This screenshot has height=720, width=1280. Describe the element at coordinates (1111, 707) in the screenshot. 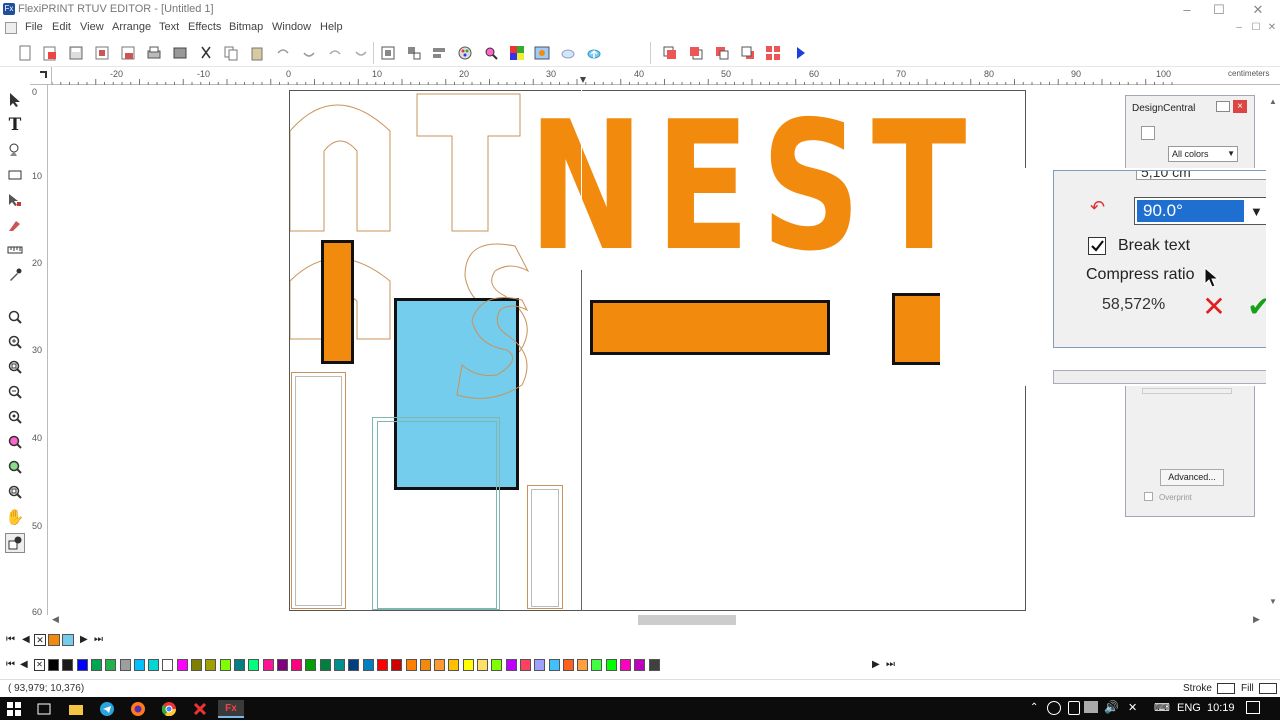

I see `tray-volume-icon: 🔊` at that location.